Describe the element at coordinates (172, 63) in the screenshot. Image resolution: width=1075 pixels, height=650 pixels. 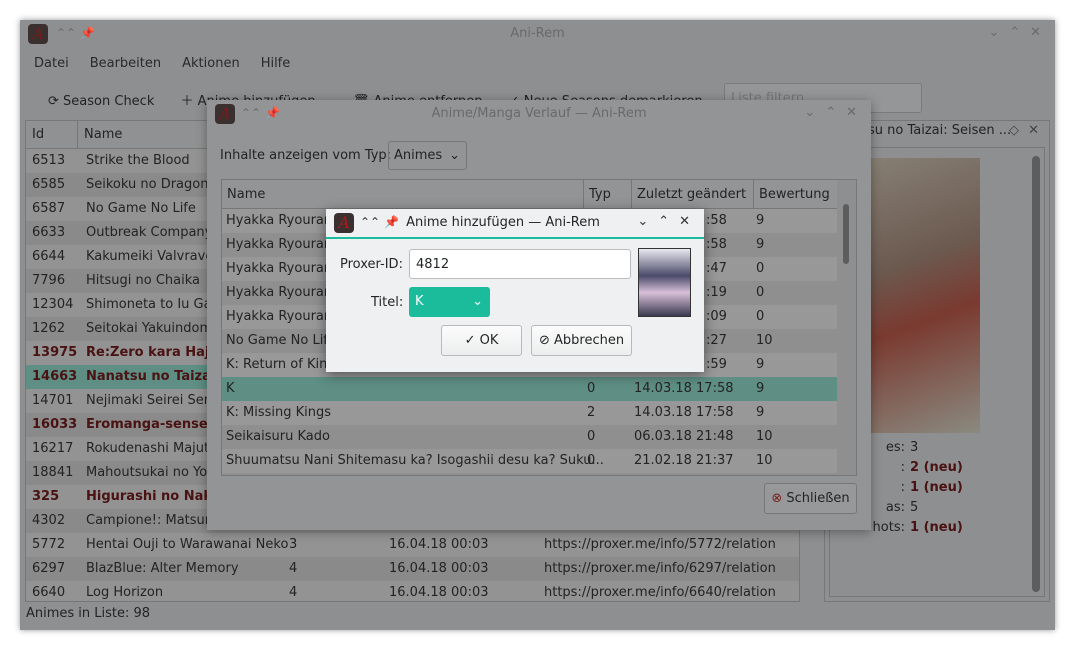
I see `menubar: Datei Bearbeiten Aktionen Hilfe` at that location.